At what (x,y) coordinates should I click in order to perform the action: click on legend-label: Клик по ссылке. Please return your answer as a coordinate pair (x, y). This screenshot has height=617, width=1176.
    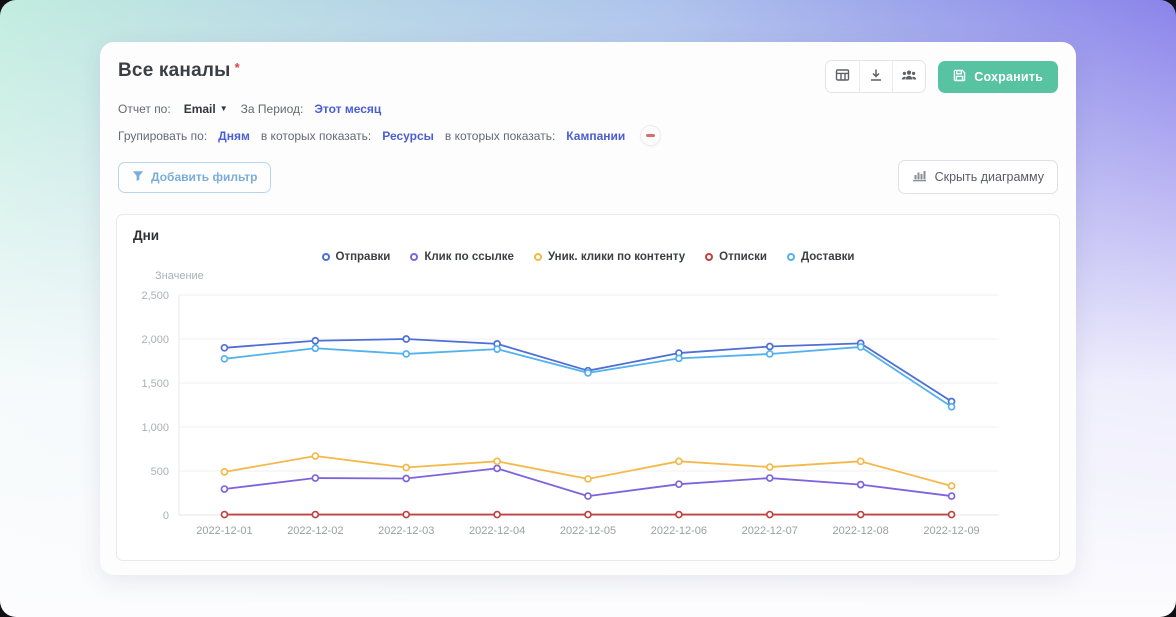
    Looking at the image, I should click on (469, 257).